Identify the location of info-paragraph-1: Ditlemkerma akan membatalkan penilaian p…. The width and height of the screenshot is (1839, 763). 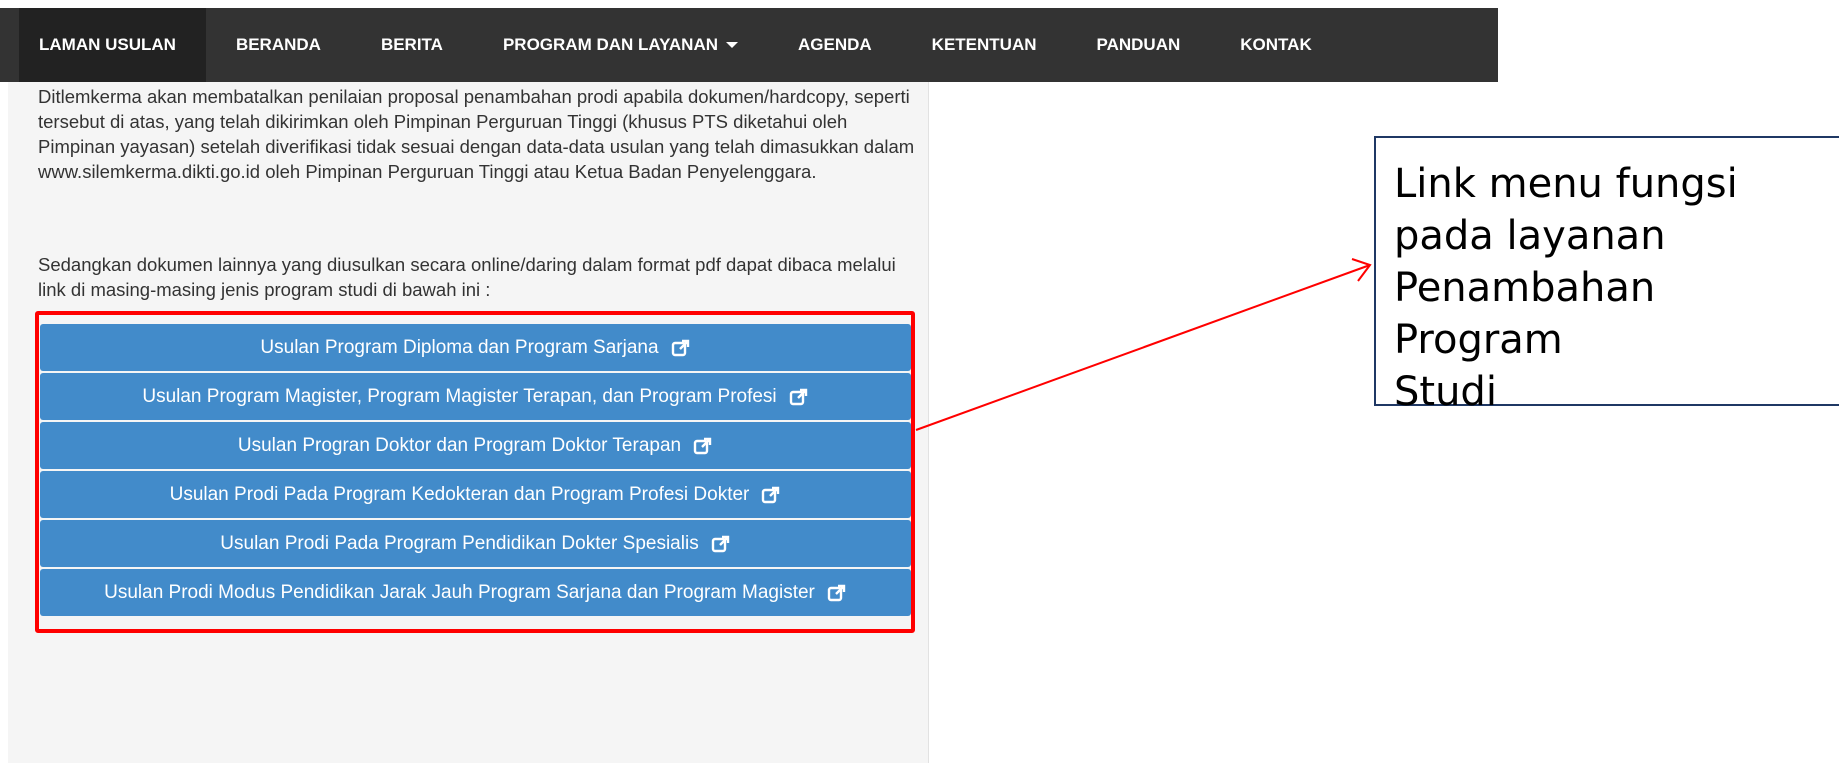
(476, 134).